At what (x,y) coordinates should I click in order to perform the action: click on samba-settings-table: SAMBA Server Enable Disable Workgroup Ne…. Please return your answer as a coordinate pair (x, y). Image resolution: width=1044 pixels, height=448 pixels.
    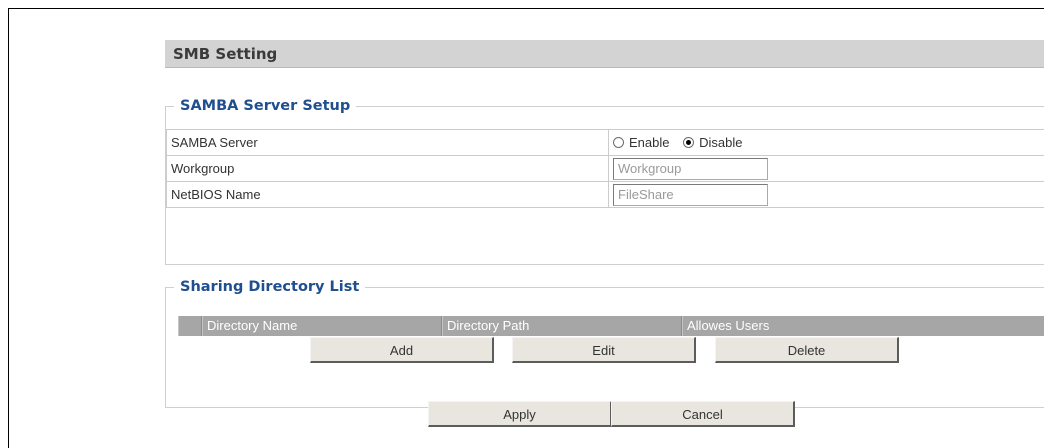
    Looking at the image, I should click on (605, 168).